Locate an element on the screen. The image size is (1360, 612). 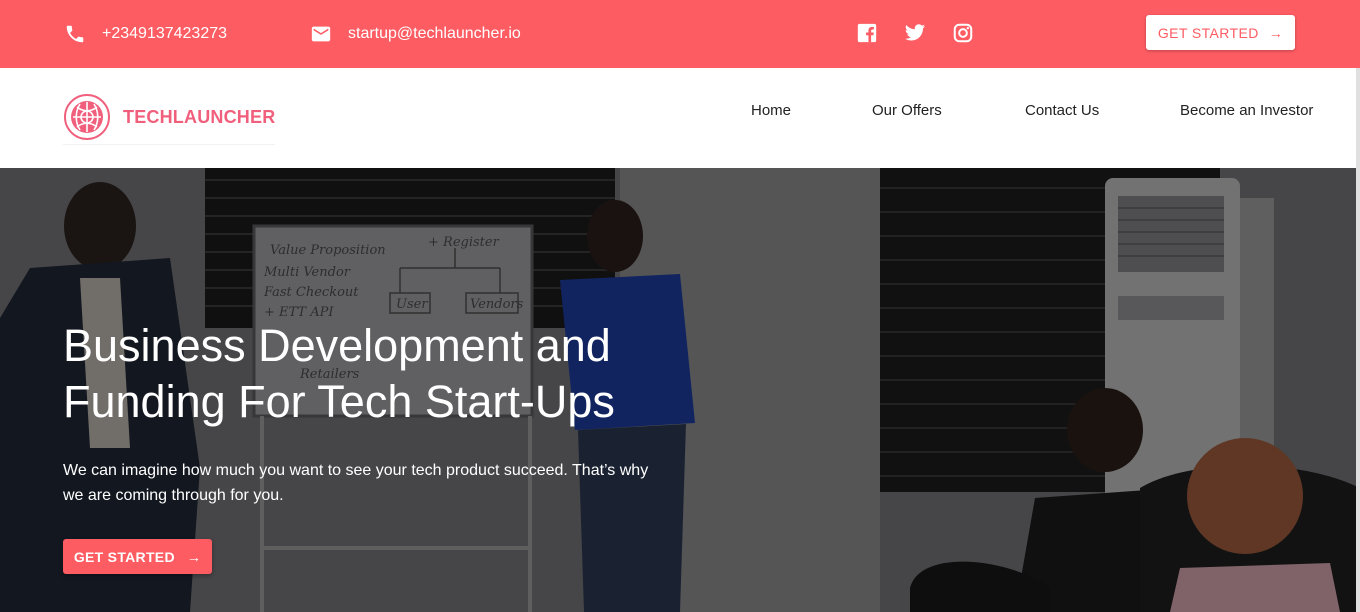
brand-logo: TECHLAUNCHER is located at coordinates (169, 119).